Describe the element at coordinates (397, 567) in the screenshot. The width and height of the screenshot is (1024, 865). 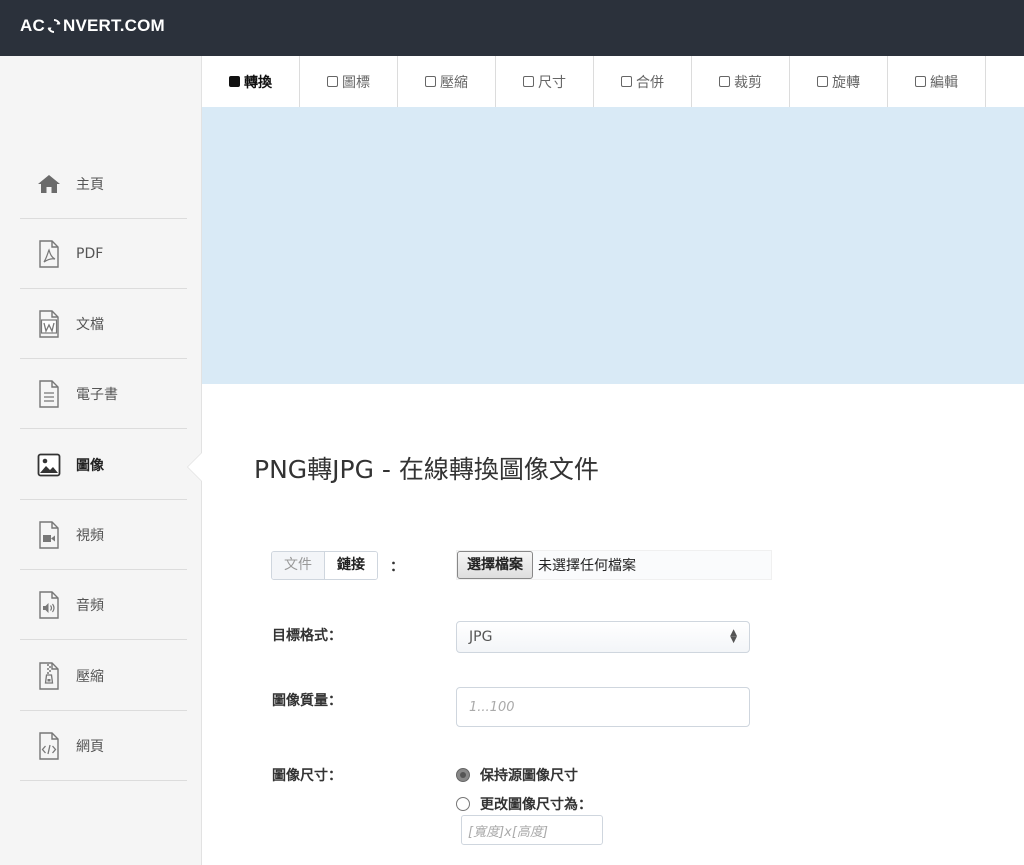
I see `source-colon: ：` at that location.